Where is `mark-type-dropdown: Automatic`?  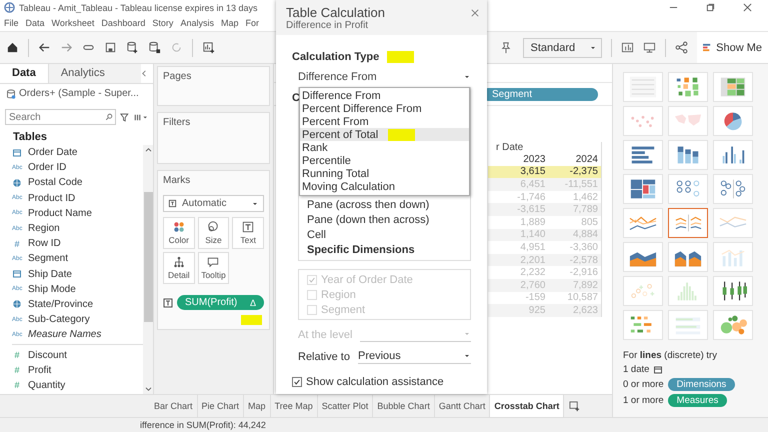 mark-type-dropdown: Automatic is located at coordinates (213, 203).